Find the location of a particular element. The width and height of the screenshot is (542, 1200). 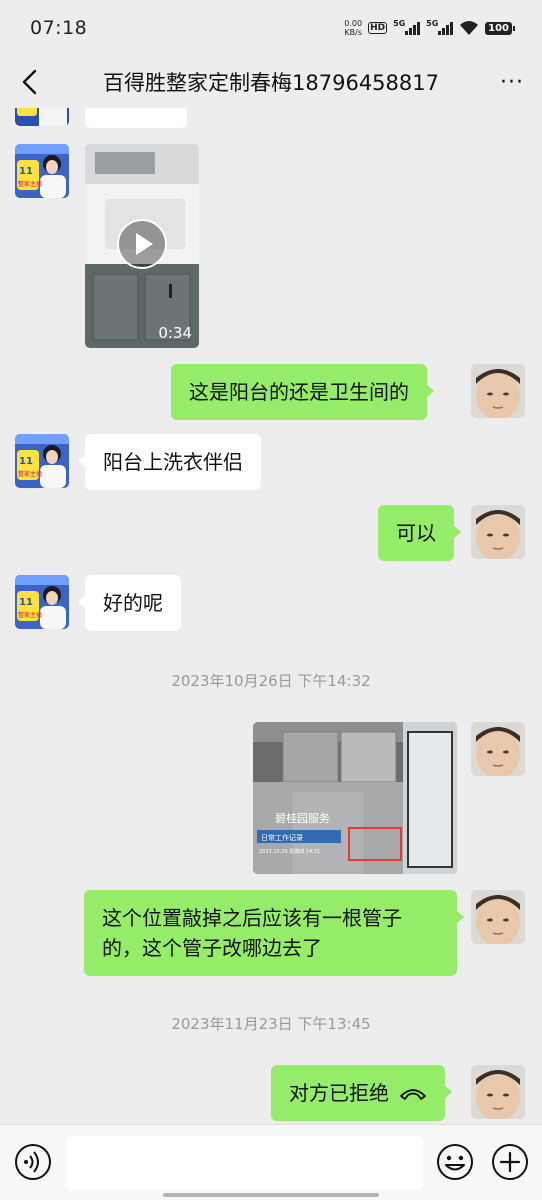

wifi-icon is located at coordinates (469, 28).